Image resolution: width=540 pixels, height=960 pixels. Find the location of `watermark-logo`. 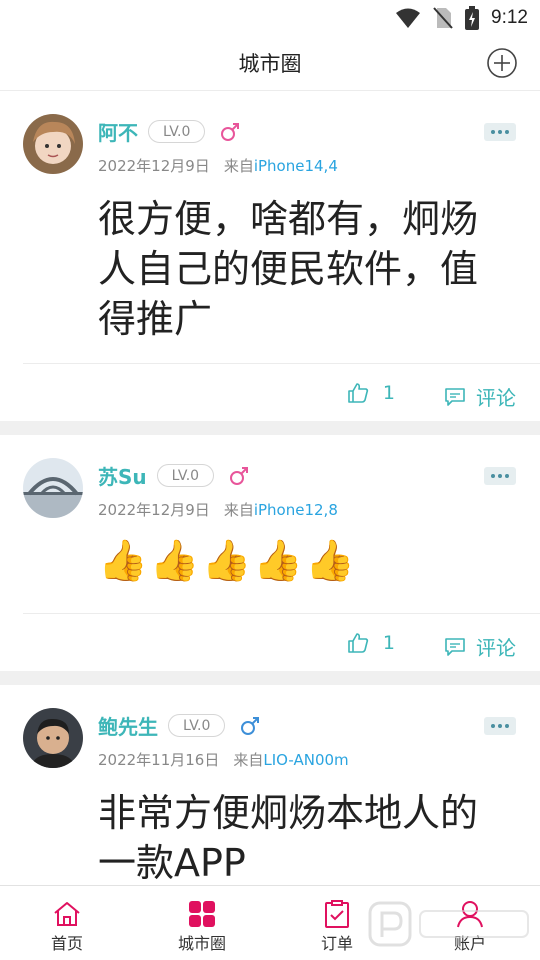

watermark-logo is located at coordinates (451, 924).